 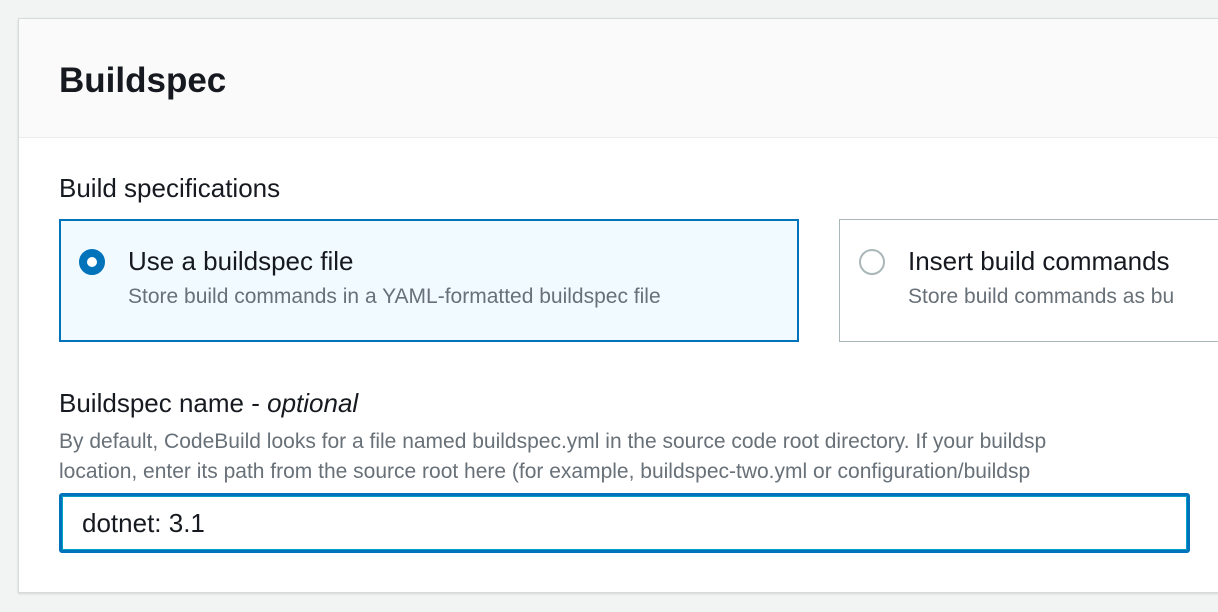 I want to click on radio-unchecked-icon, so click(x=872, y=262).